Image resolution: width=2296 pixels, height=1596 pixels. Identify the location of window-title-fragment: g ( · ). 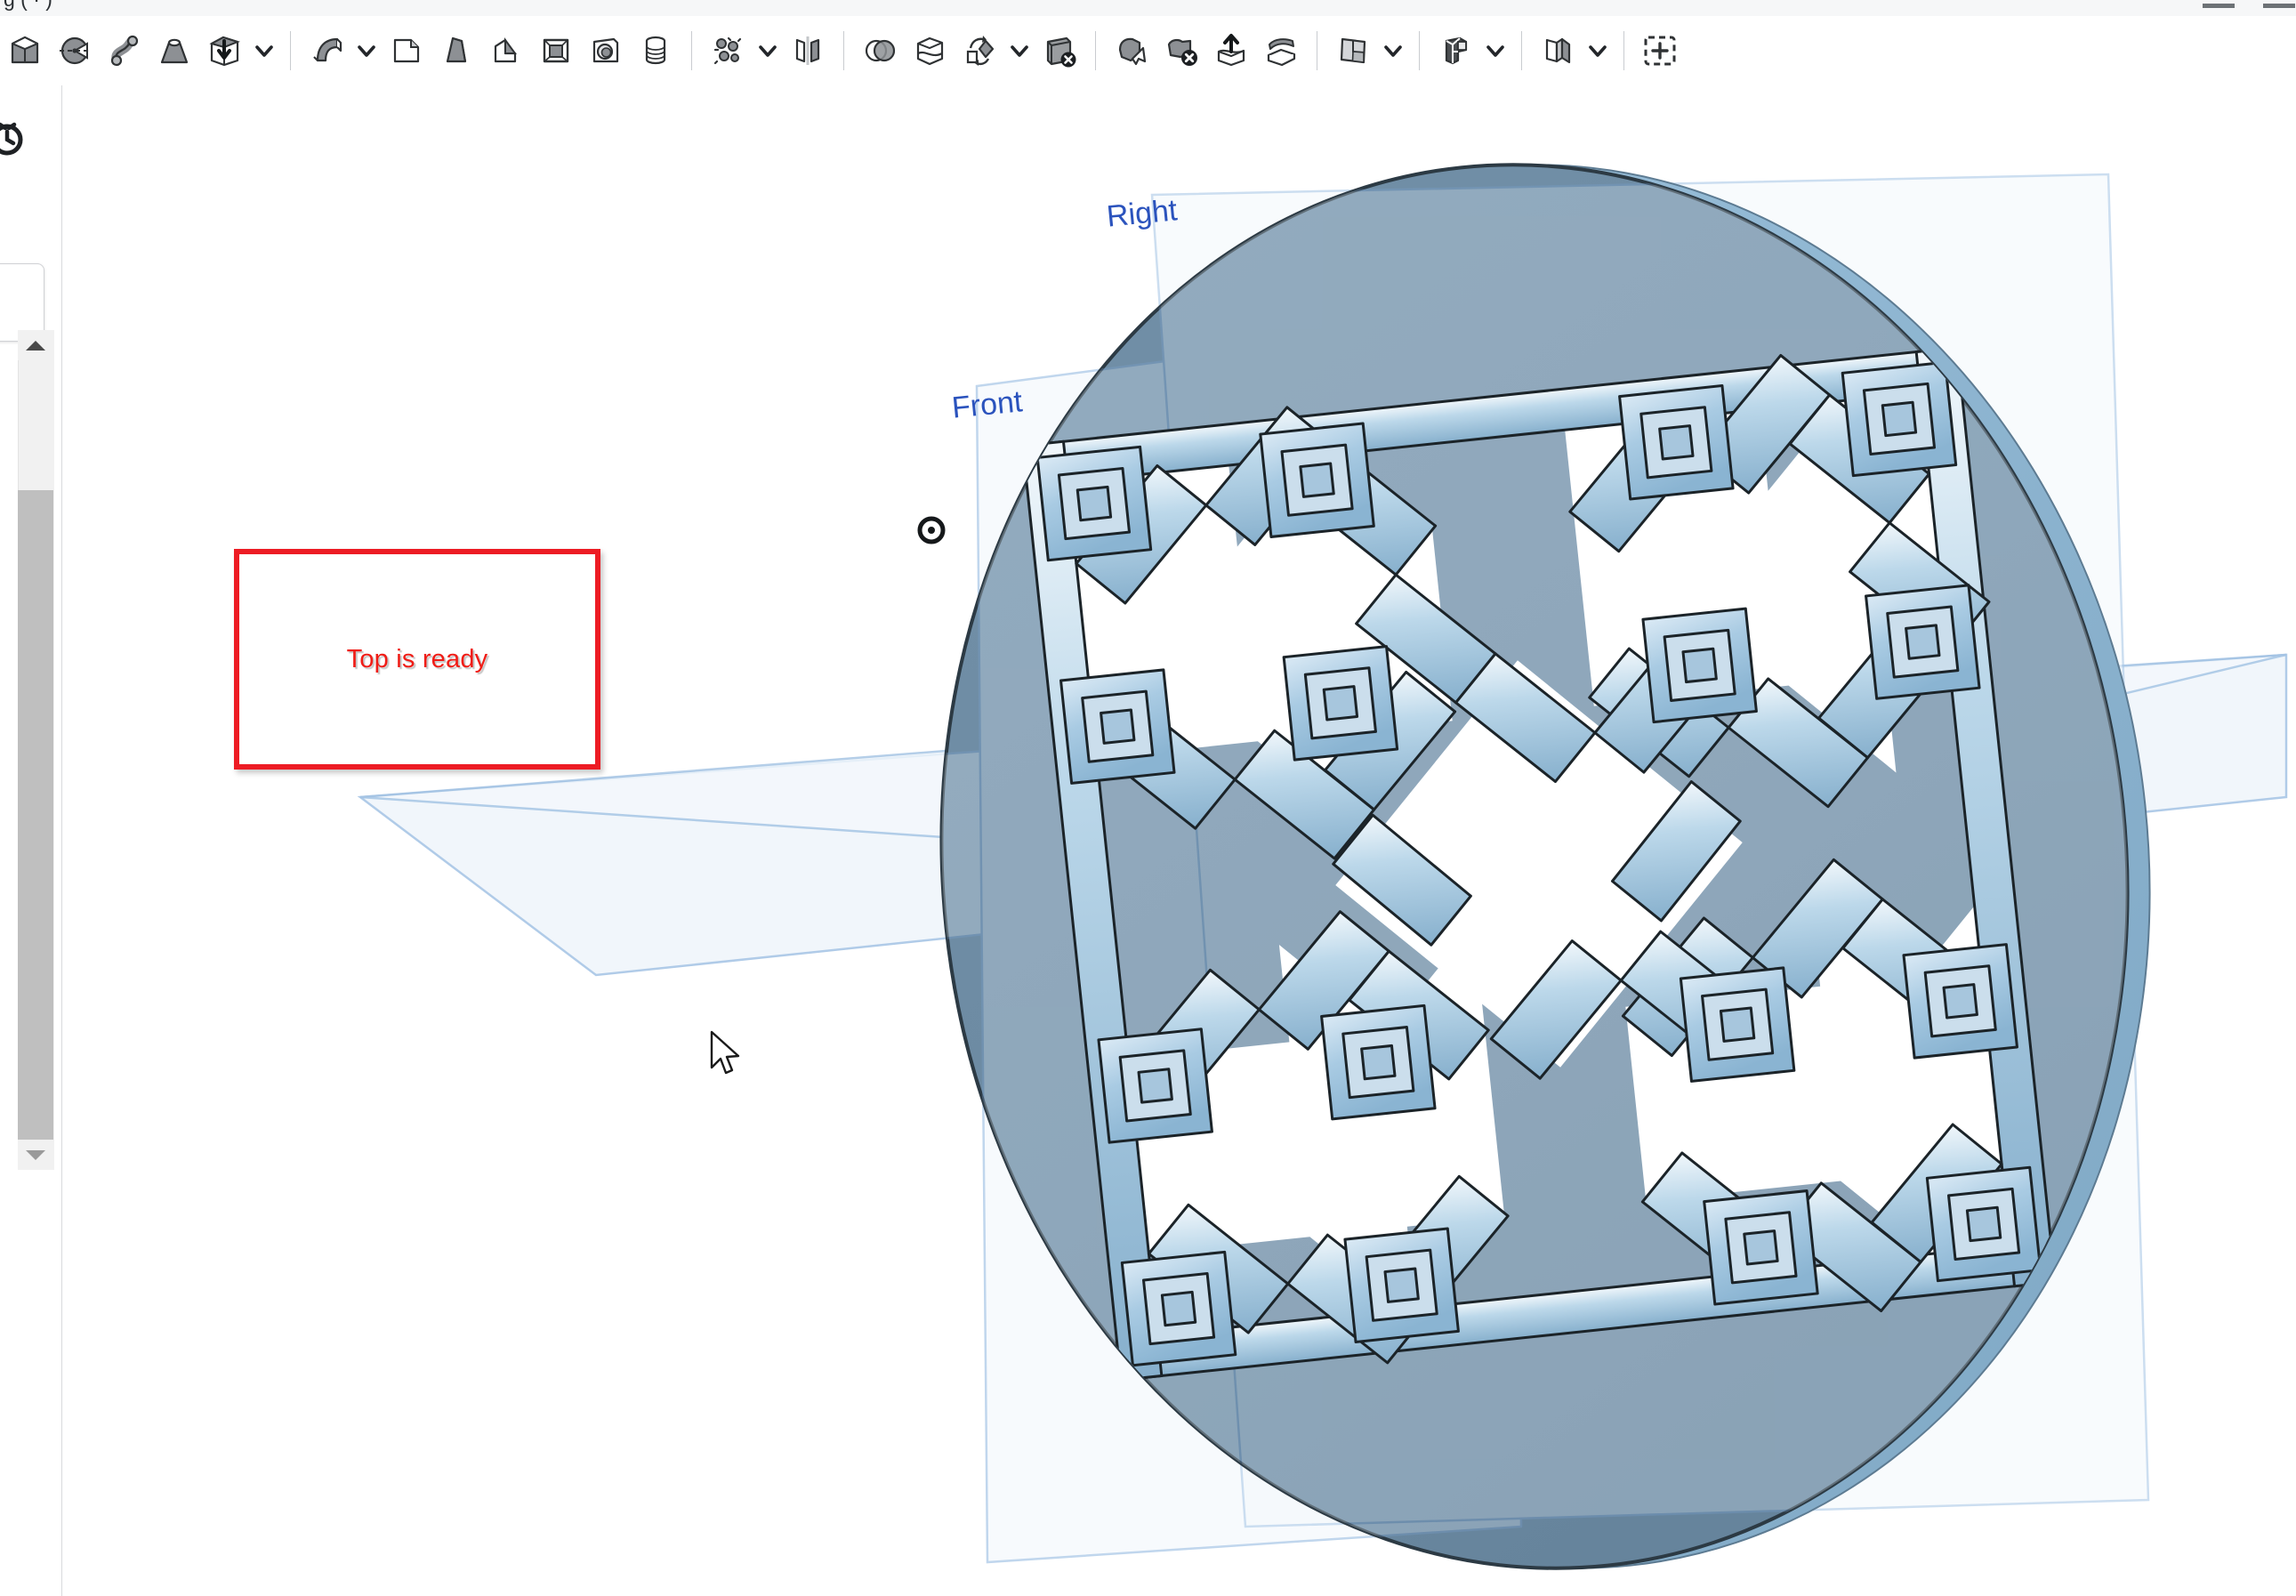
(28, 6).